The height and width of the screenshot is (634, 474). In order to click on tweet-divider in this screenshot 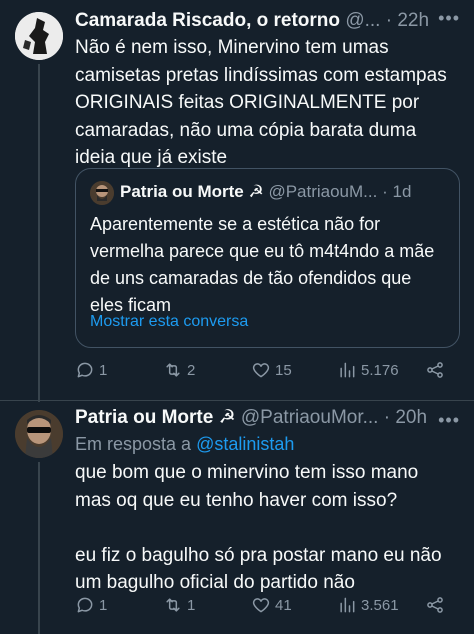, I will do `click(237, 400)`.